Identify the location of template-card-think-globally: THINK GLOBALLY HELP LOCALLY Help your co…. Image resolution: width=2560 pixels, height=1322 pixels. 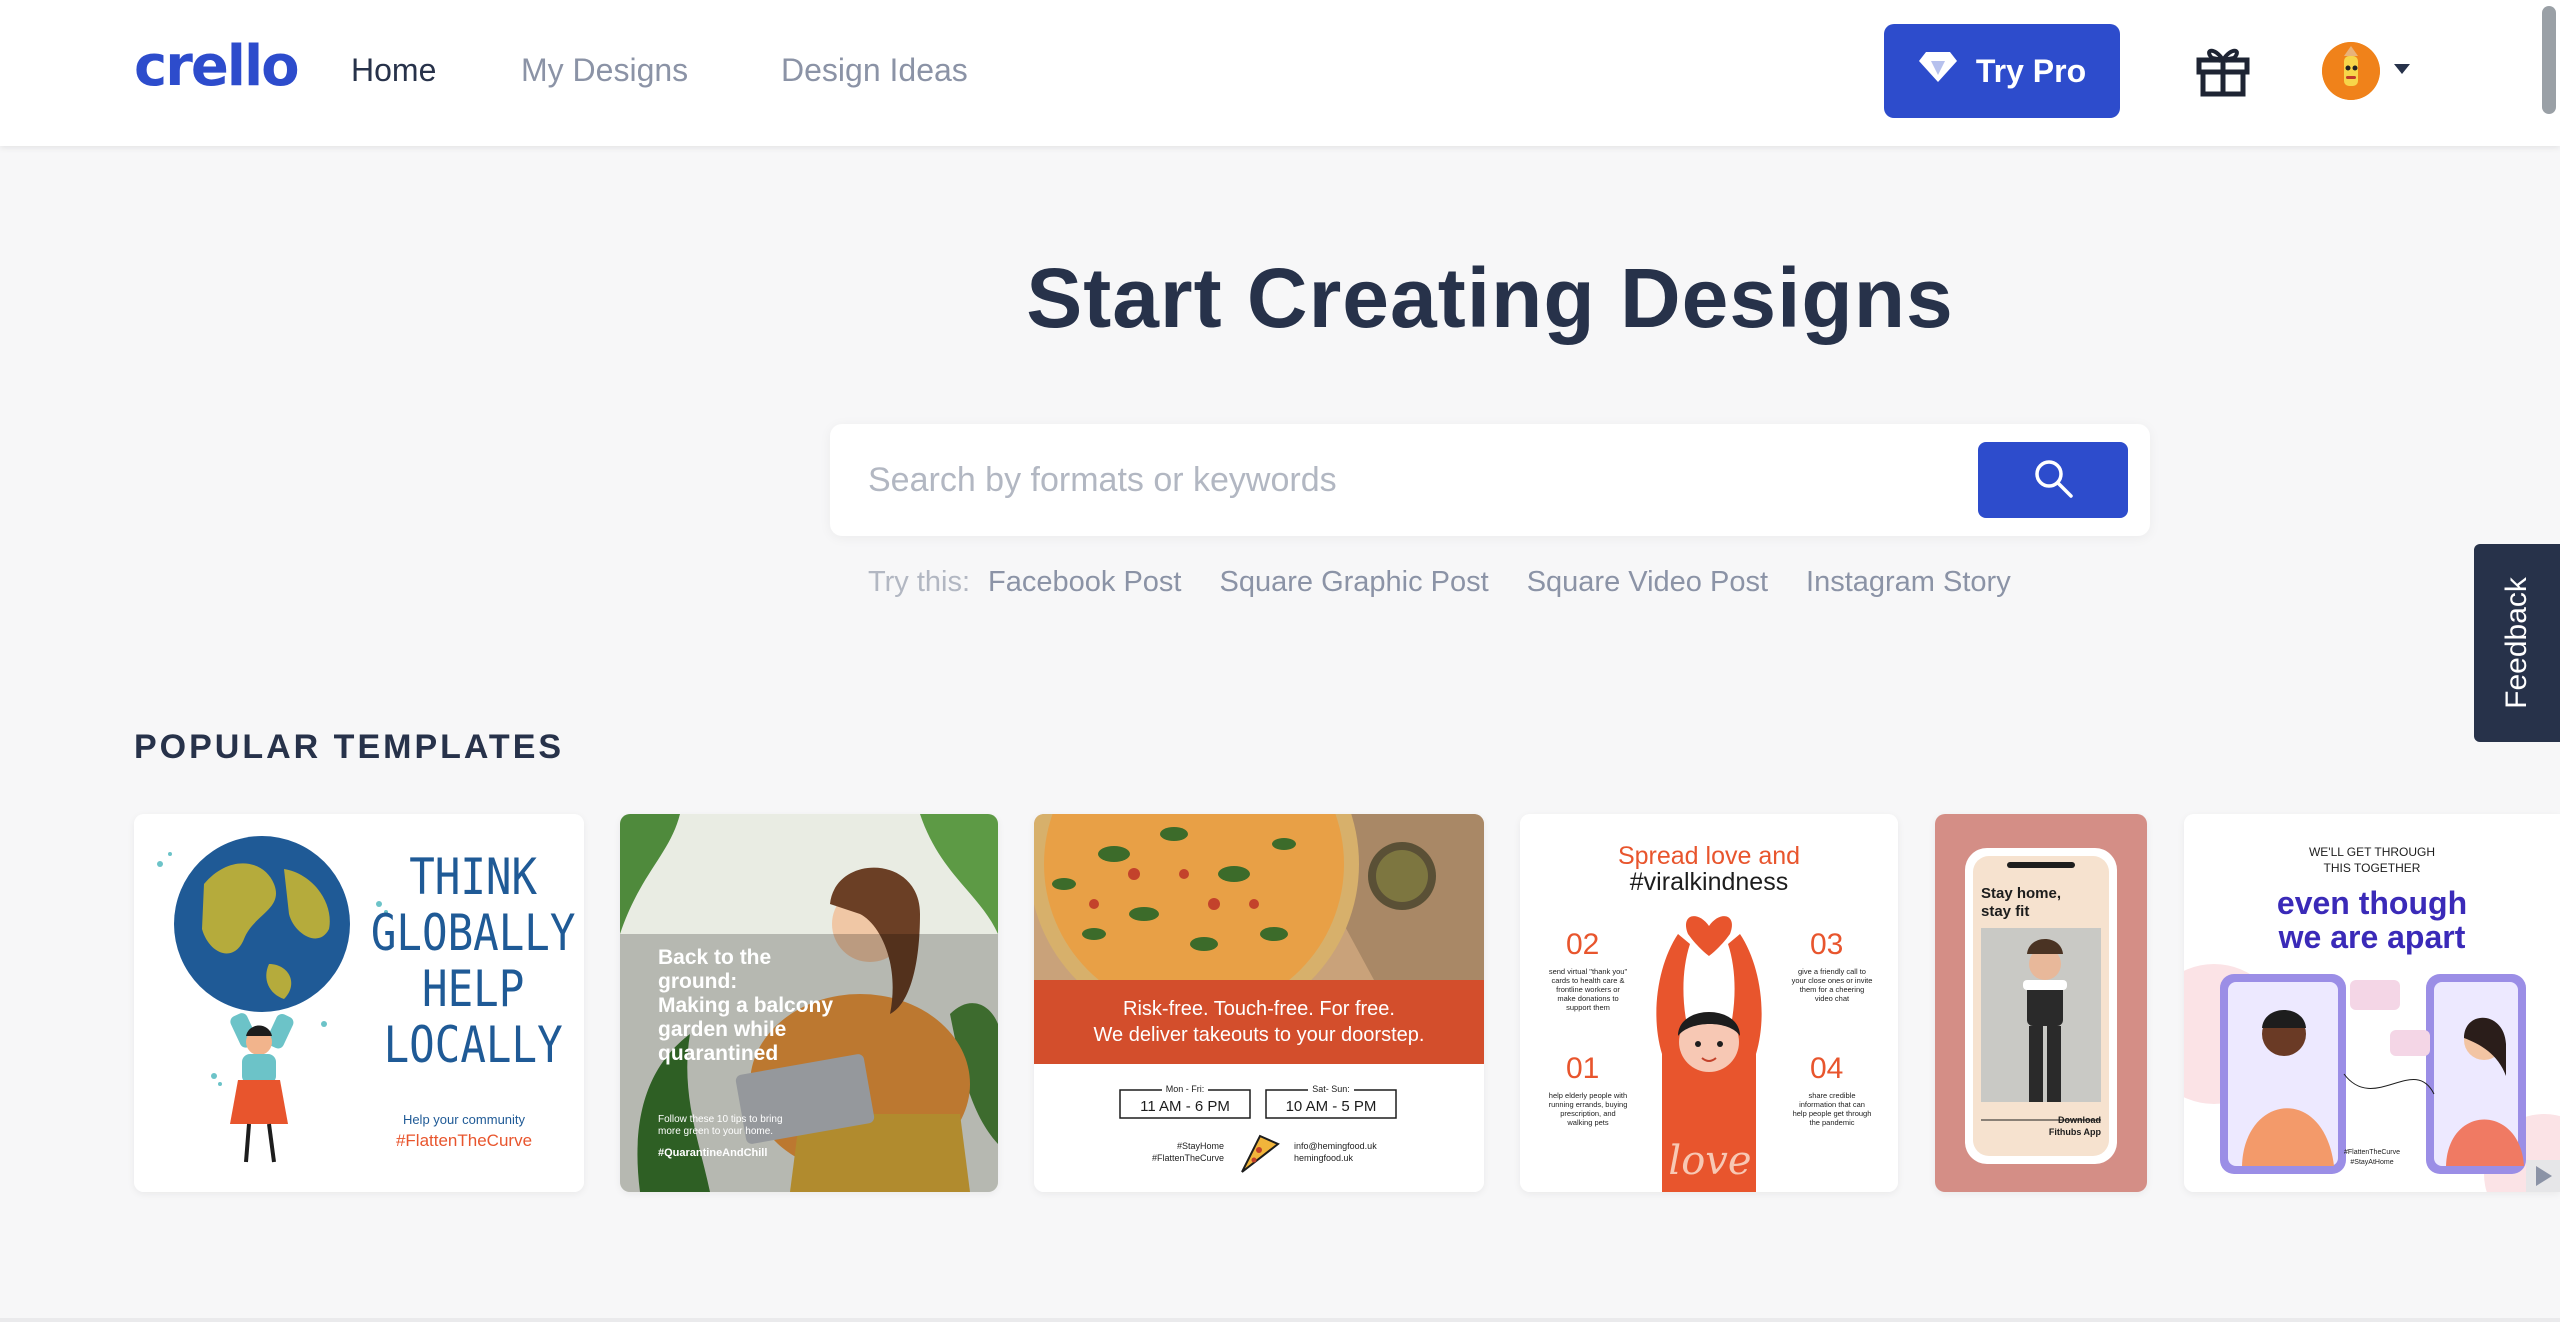
(359, 1003).